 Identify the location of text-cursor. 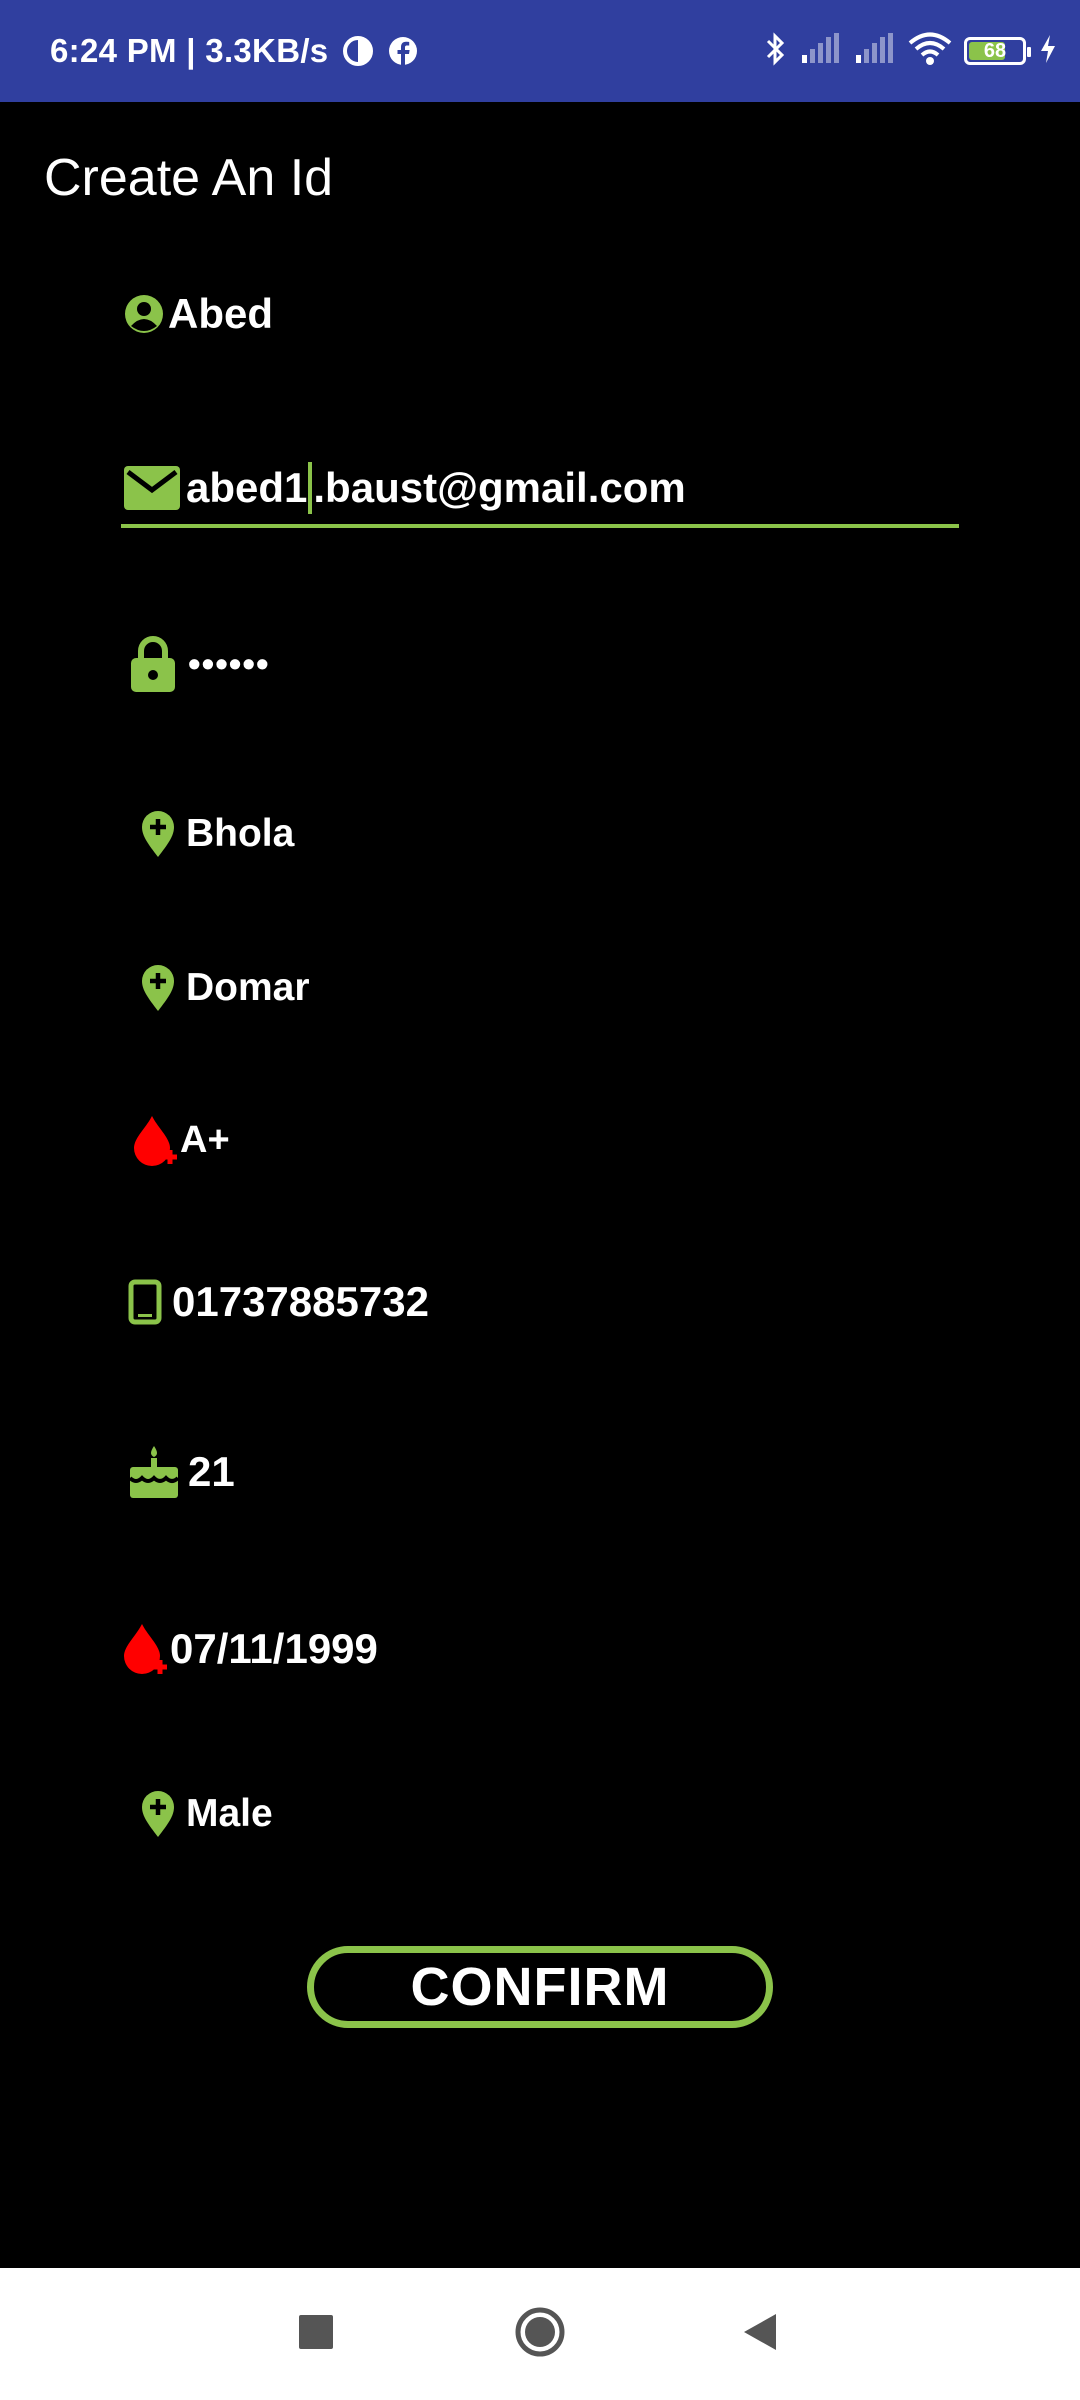
(310, 488).